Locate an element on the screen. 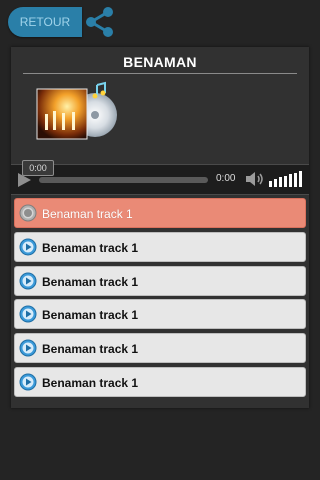 The width and height of the screenshot is (320, 480). time-tooltip: 0:00 is located at coordinates (38, 168).